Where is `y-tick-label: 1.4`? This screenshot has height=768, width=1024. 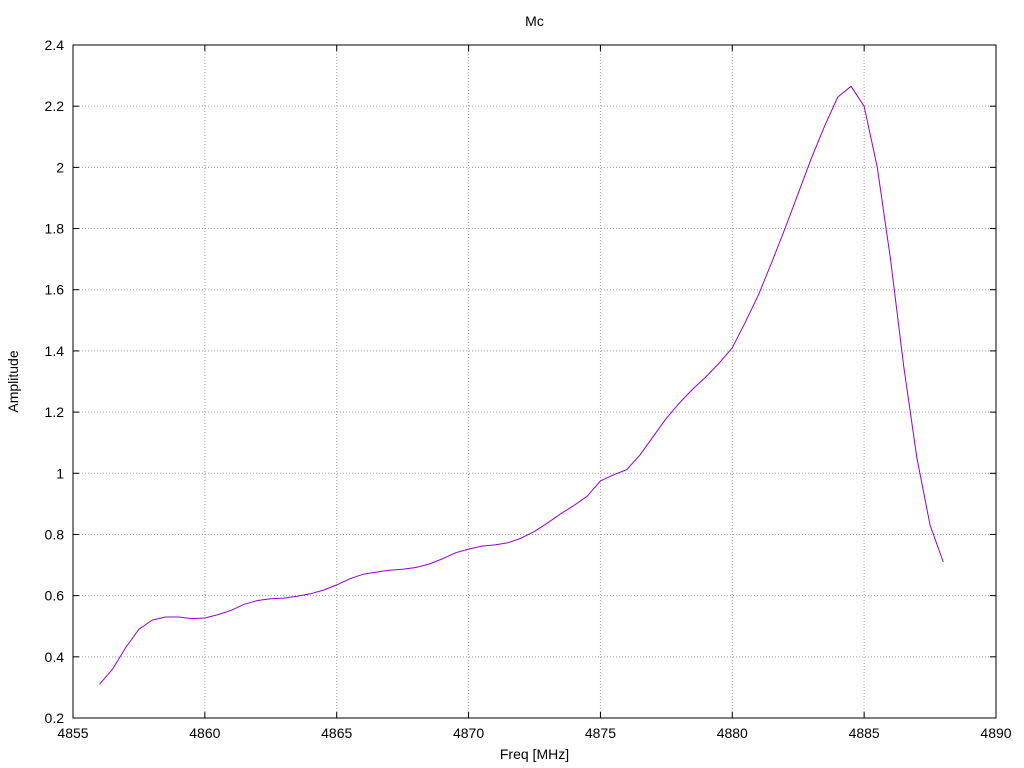
y-tick-label: 1.4 is located at coordinates (55, 351).